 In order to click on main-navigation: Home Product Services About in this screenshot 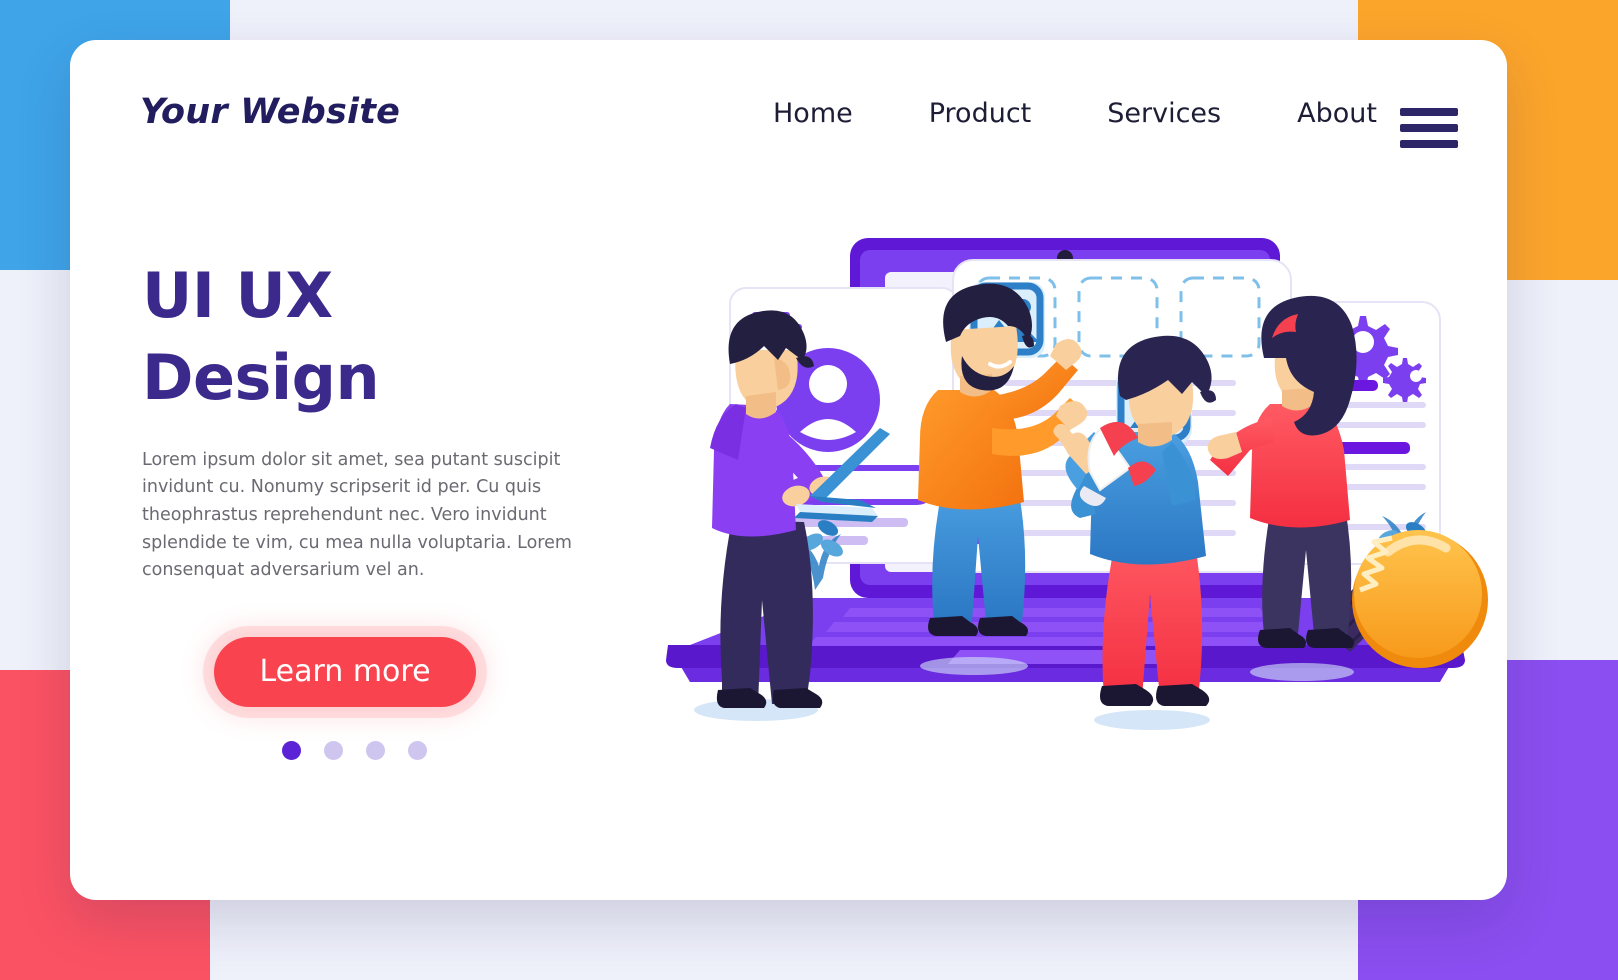, I will do `click(1075, 113)`.